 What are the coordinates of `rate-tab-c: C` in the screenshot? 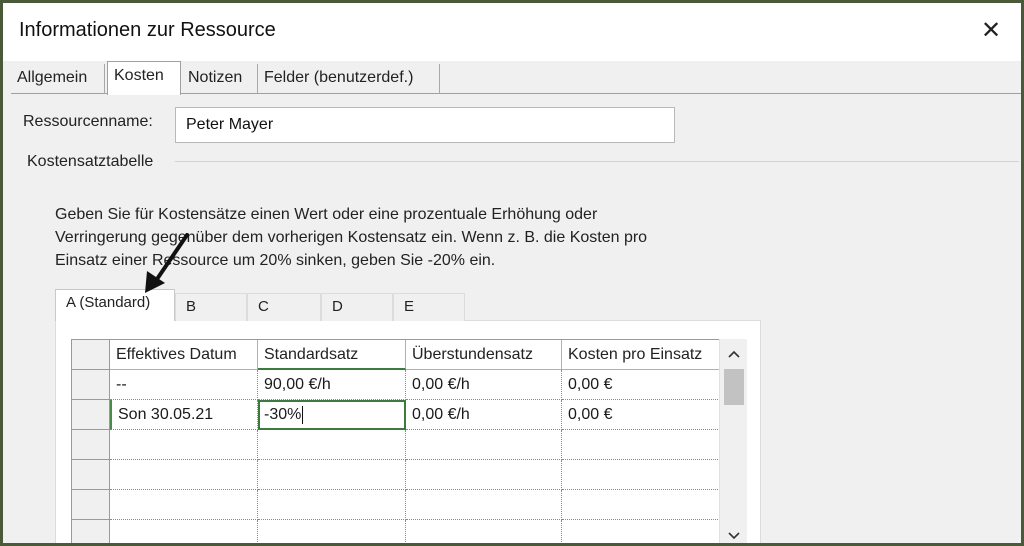 It's located at (284, 307).